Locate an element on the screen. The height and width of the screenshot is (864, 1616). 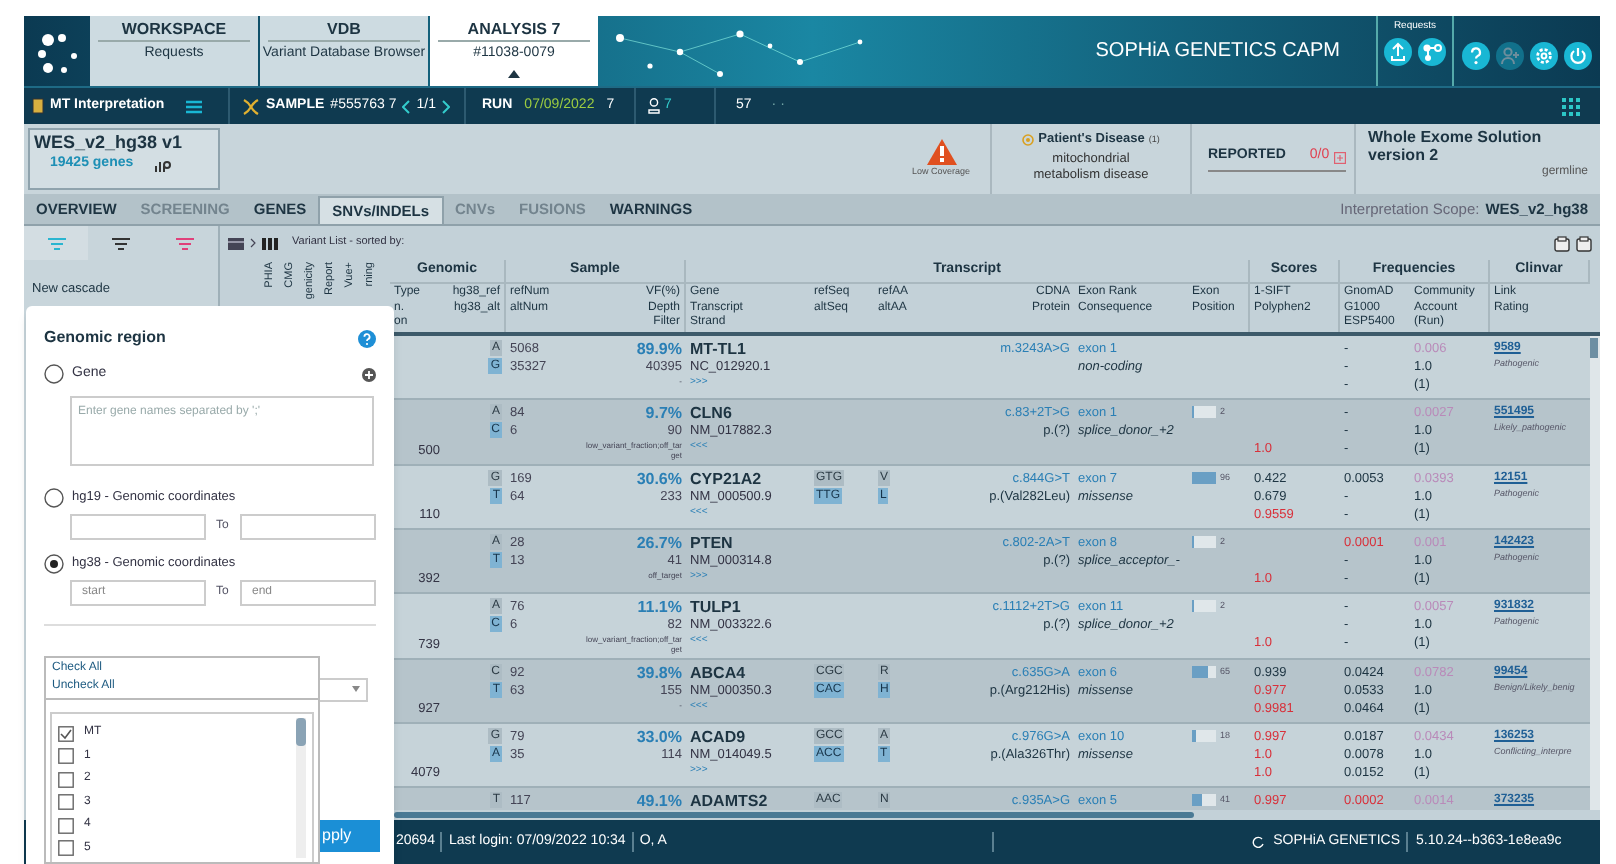
user-icon is located at coordinates (654, 106).